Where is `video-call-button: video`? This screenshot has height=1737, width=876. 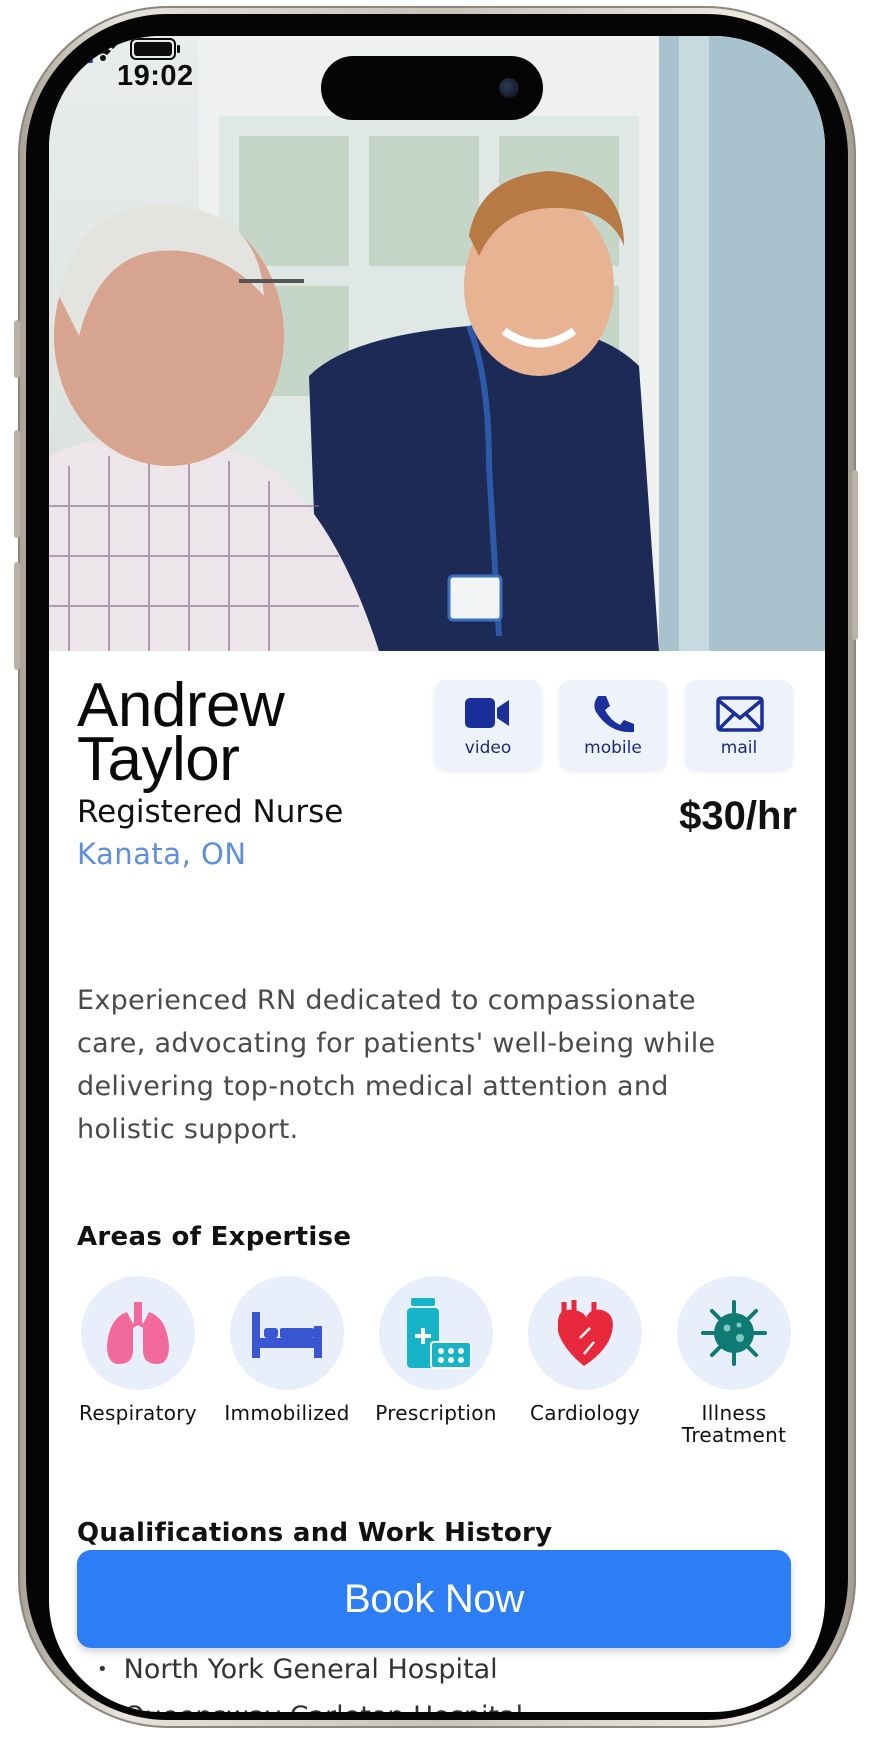 video-call-button: video is located at coordinates (488, 725).